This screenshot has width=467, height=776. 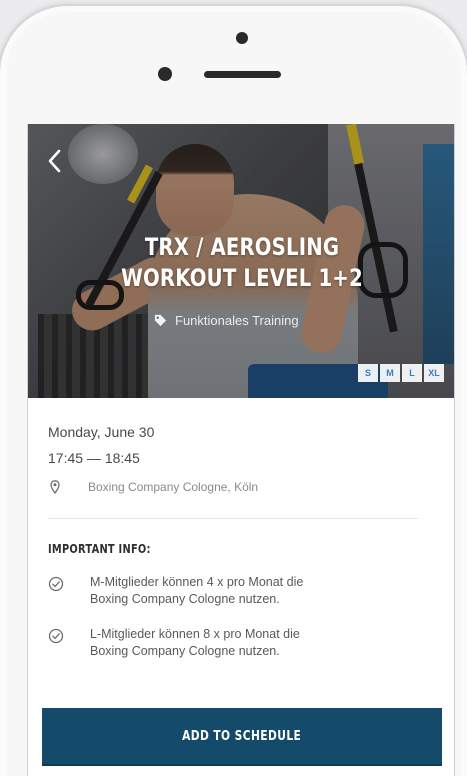 I want to click on event-title-line-1: TRX / AEROSLING, so click(x=242, y=247).